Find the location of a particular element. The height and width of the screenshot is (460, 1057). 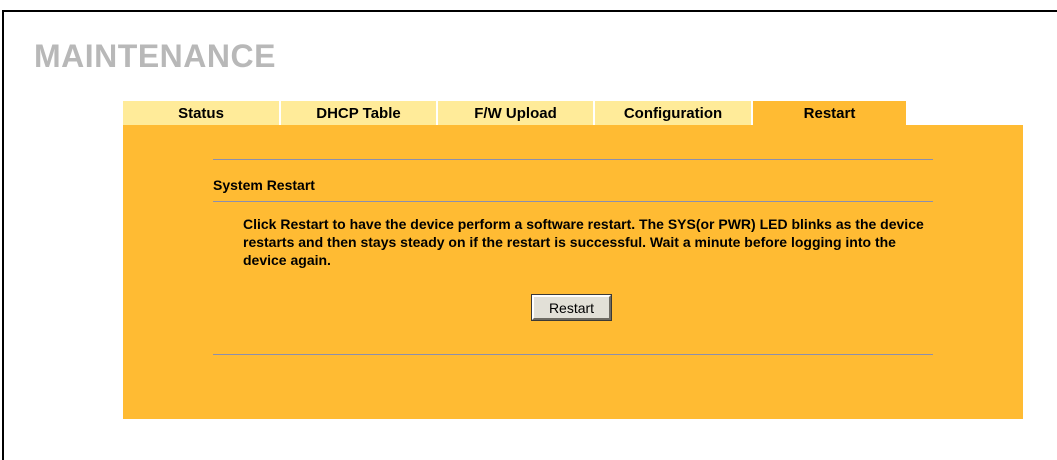

divider-bottom is located at coordinates (573, 354).